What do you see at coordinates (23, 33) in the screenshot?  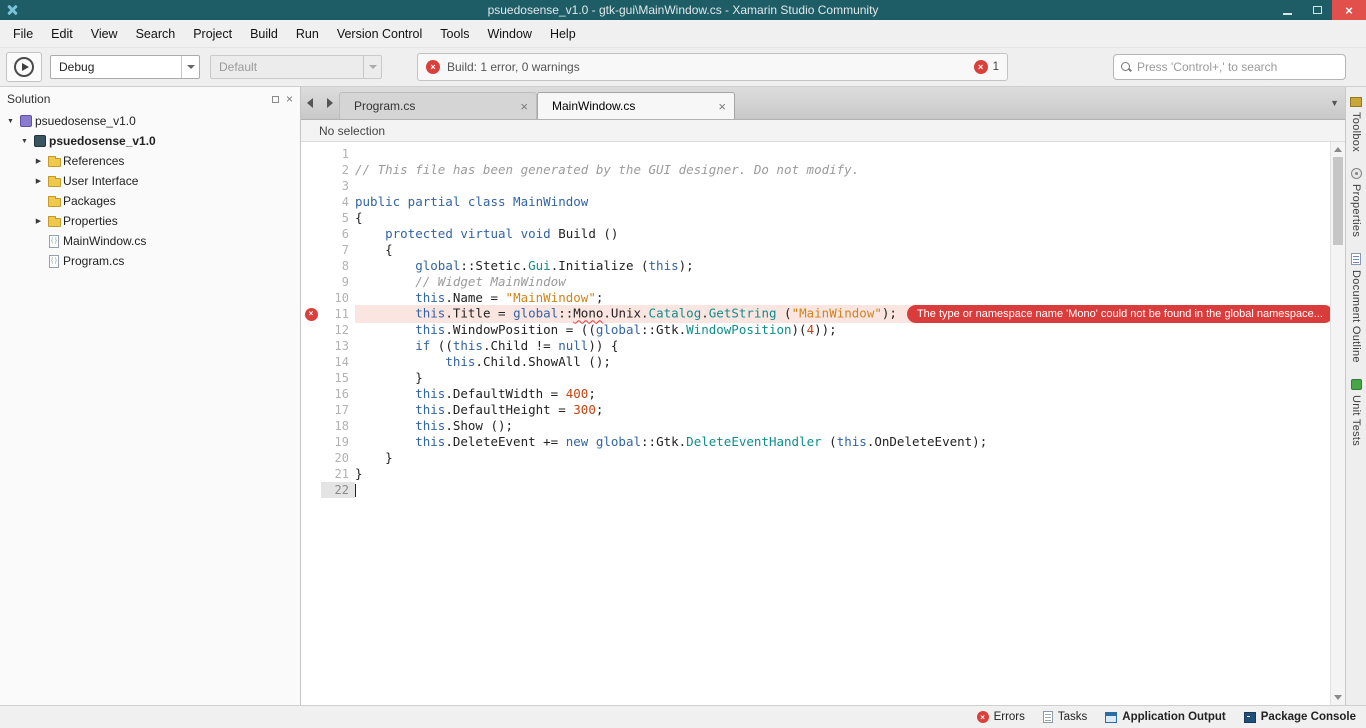 I see `menu-file: File` at bounding box center [23, 33].